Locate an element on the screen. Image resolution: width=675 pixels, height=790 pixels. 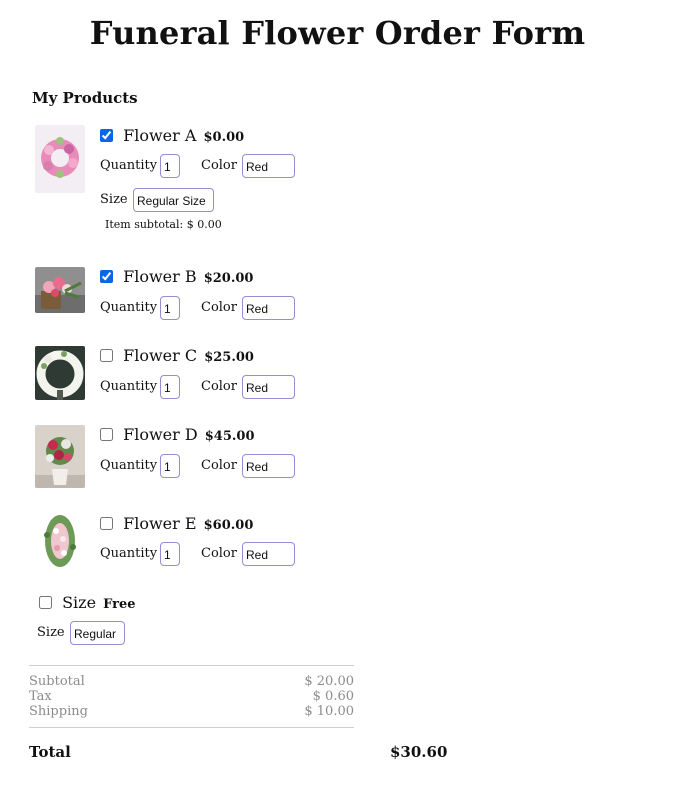
flower-c-price: $25.00 is located at coordinates (229, 357).